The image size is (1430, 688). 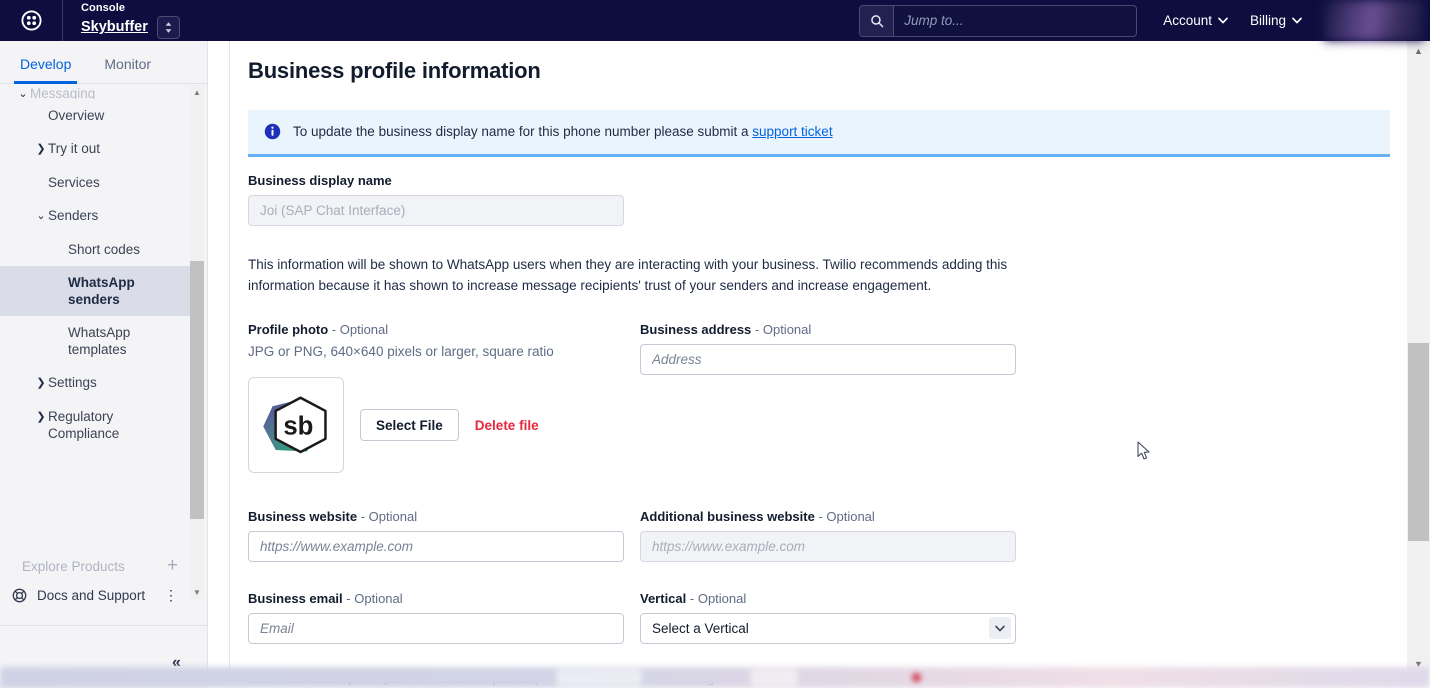 I want to click on account-menu-label: Account, so click(x=1187, y=20).